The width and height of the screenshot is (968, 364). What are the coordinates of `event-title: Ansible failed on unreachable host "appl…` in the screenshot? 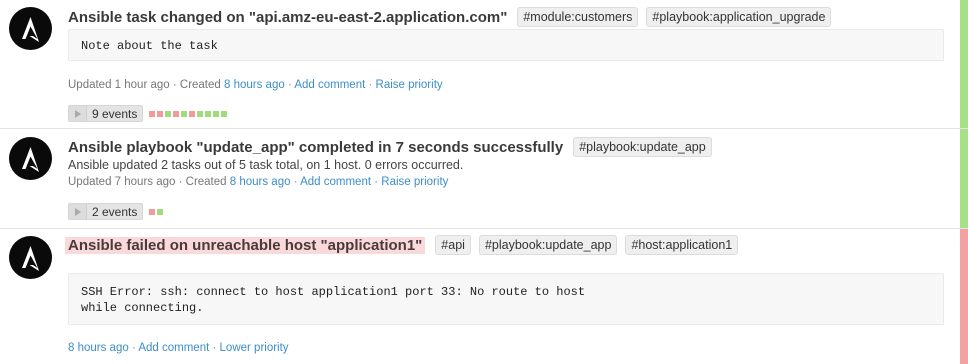 It's located at (245, 245).